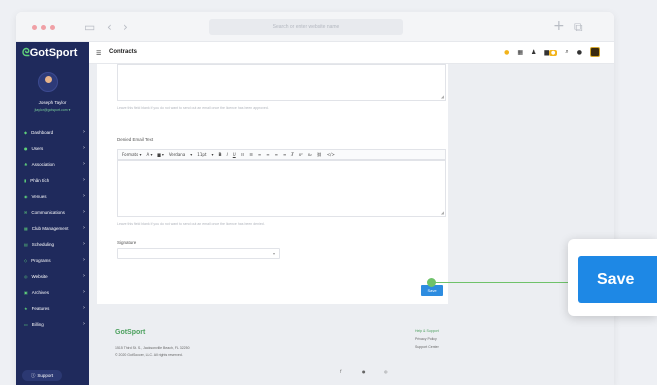 The image size is (657, 385). Describe the element at coordinates (39, 276) in the screenshot. I see `sidebar-item-label: Website` at that location.